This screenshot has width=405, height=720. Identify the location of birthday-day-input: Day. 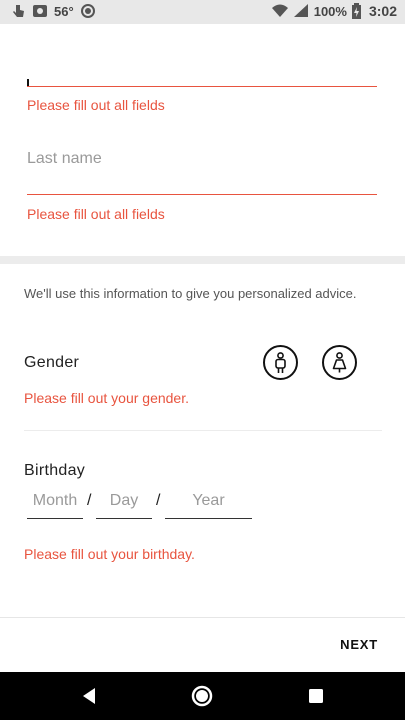
(124, 504).